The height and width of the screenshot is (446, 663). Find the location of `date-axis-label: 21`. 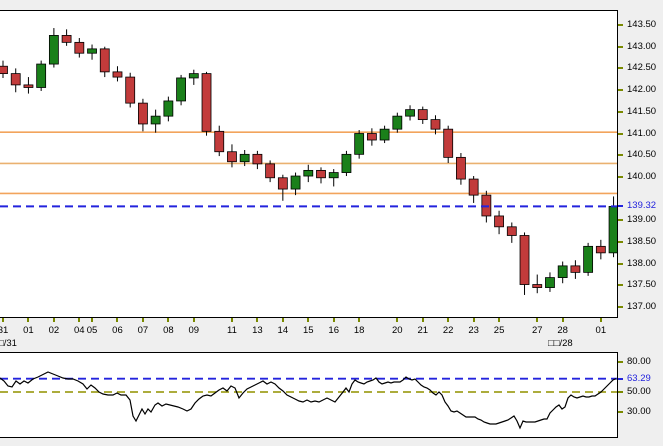

date-axis-label: 21 is located at coordinates (423, 330).